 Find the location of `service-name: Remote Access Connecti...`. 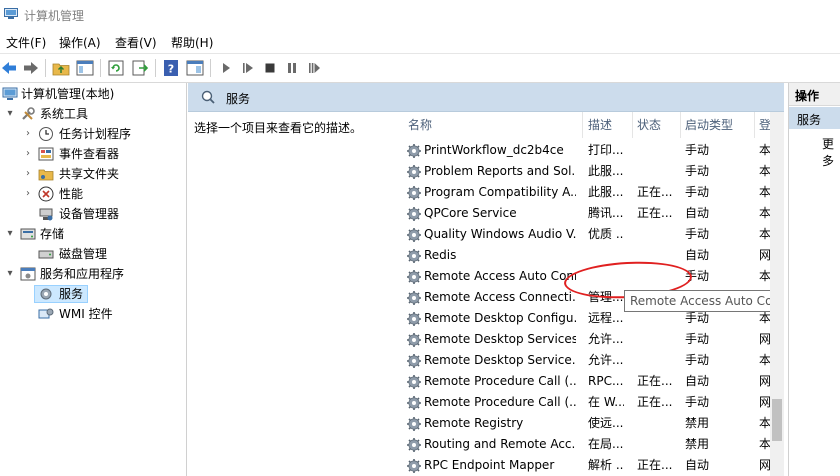

service-name: Remote Access Connecti... is located at coordinates (500, 297).